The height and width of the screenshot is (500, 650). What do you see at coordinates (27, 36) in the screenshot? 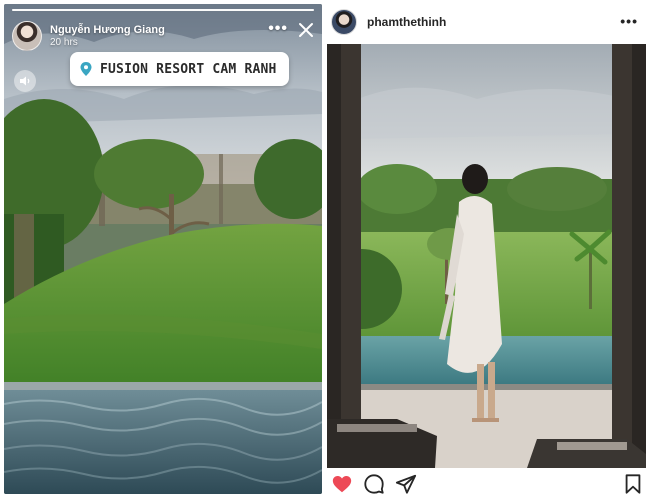
I see `story-avatar` at bounding box center [27, 36].